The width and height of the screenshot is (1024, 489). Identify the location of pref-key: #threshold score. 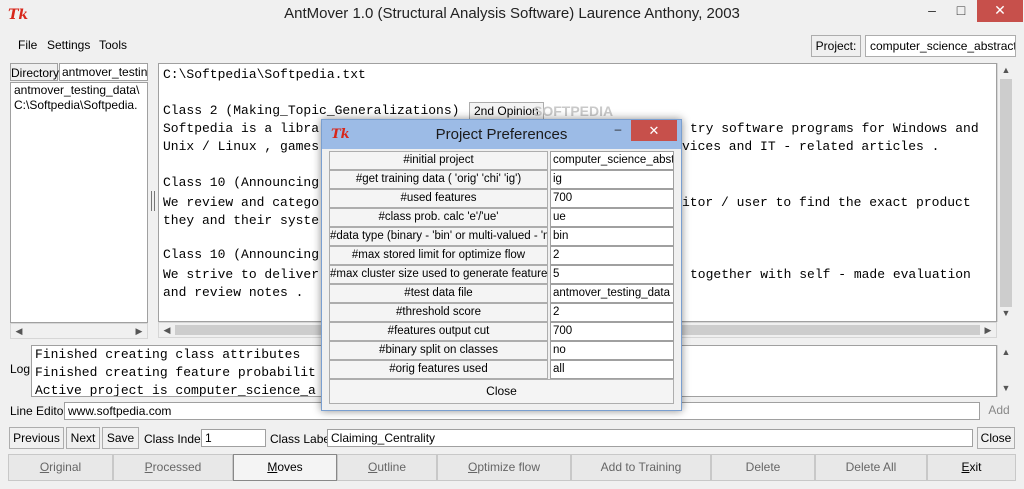
(438, 312).